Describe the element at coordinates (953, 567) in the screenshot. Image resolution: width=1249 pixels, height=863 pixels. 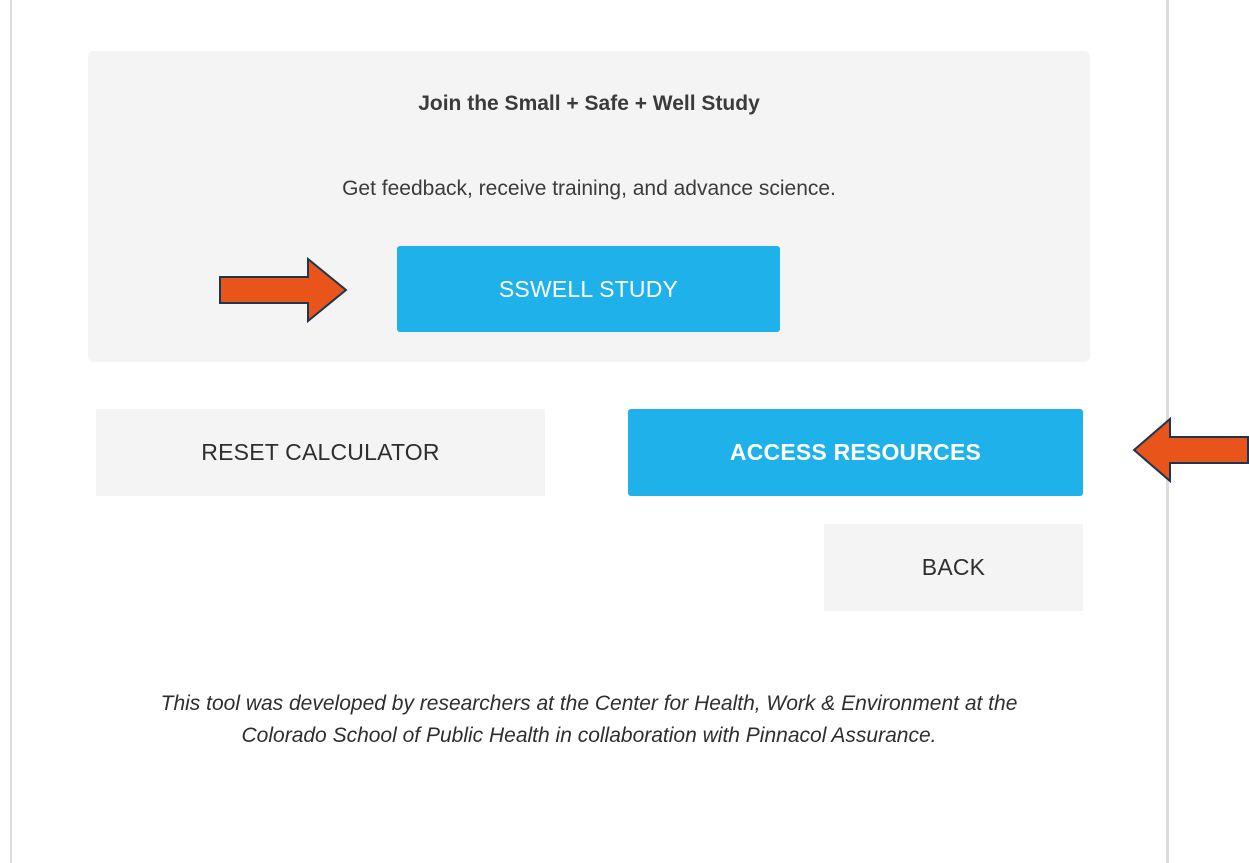
I see `back-button: BACK` at that location.